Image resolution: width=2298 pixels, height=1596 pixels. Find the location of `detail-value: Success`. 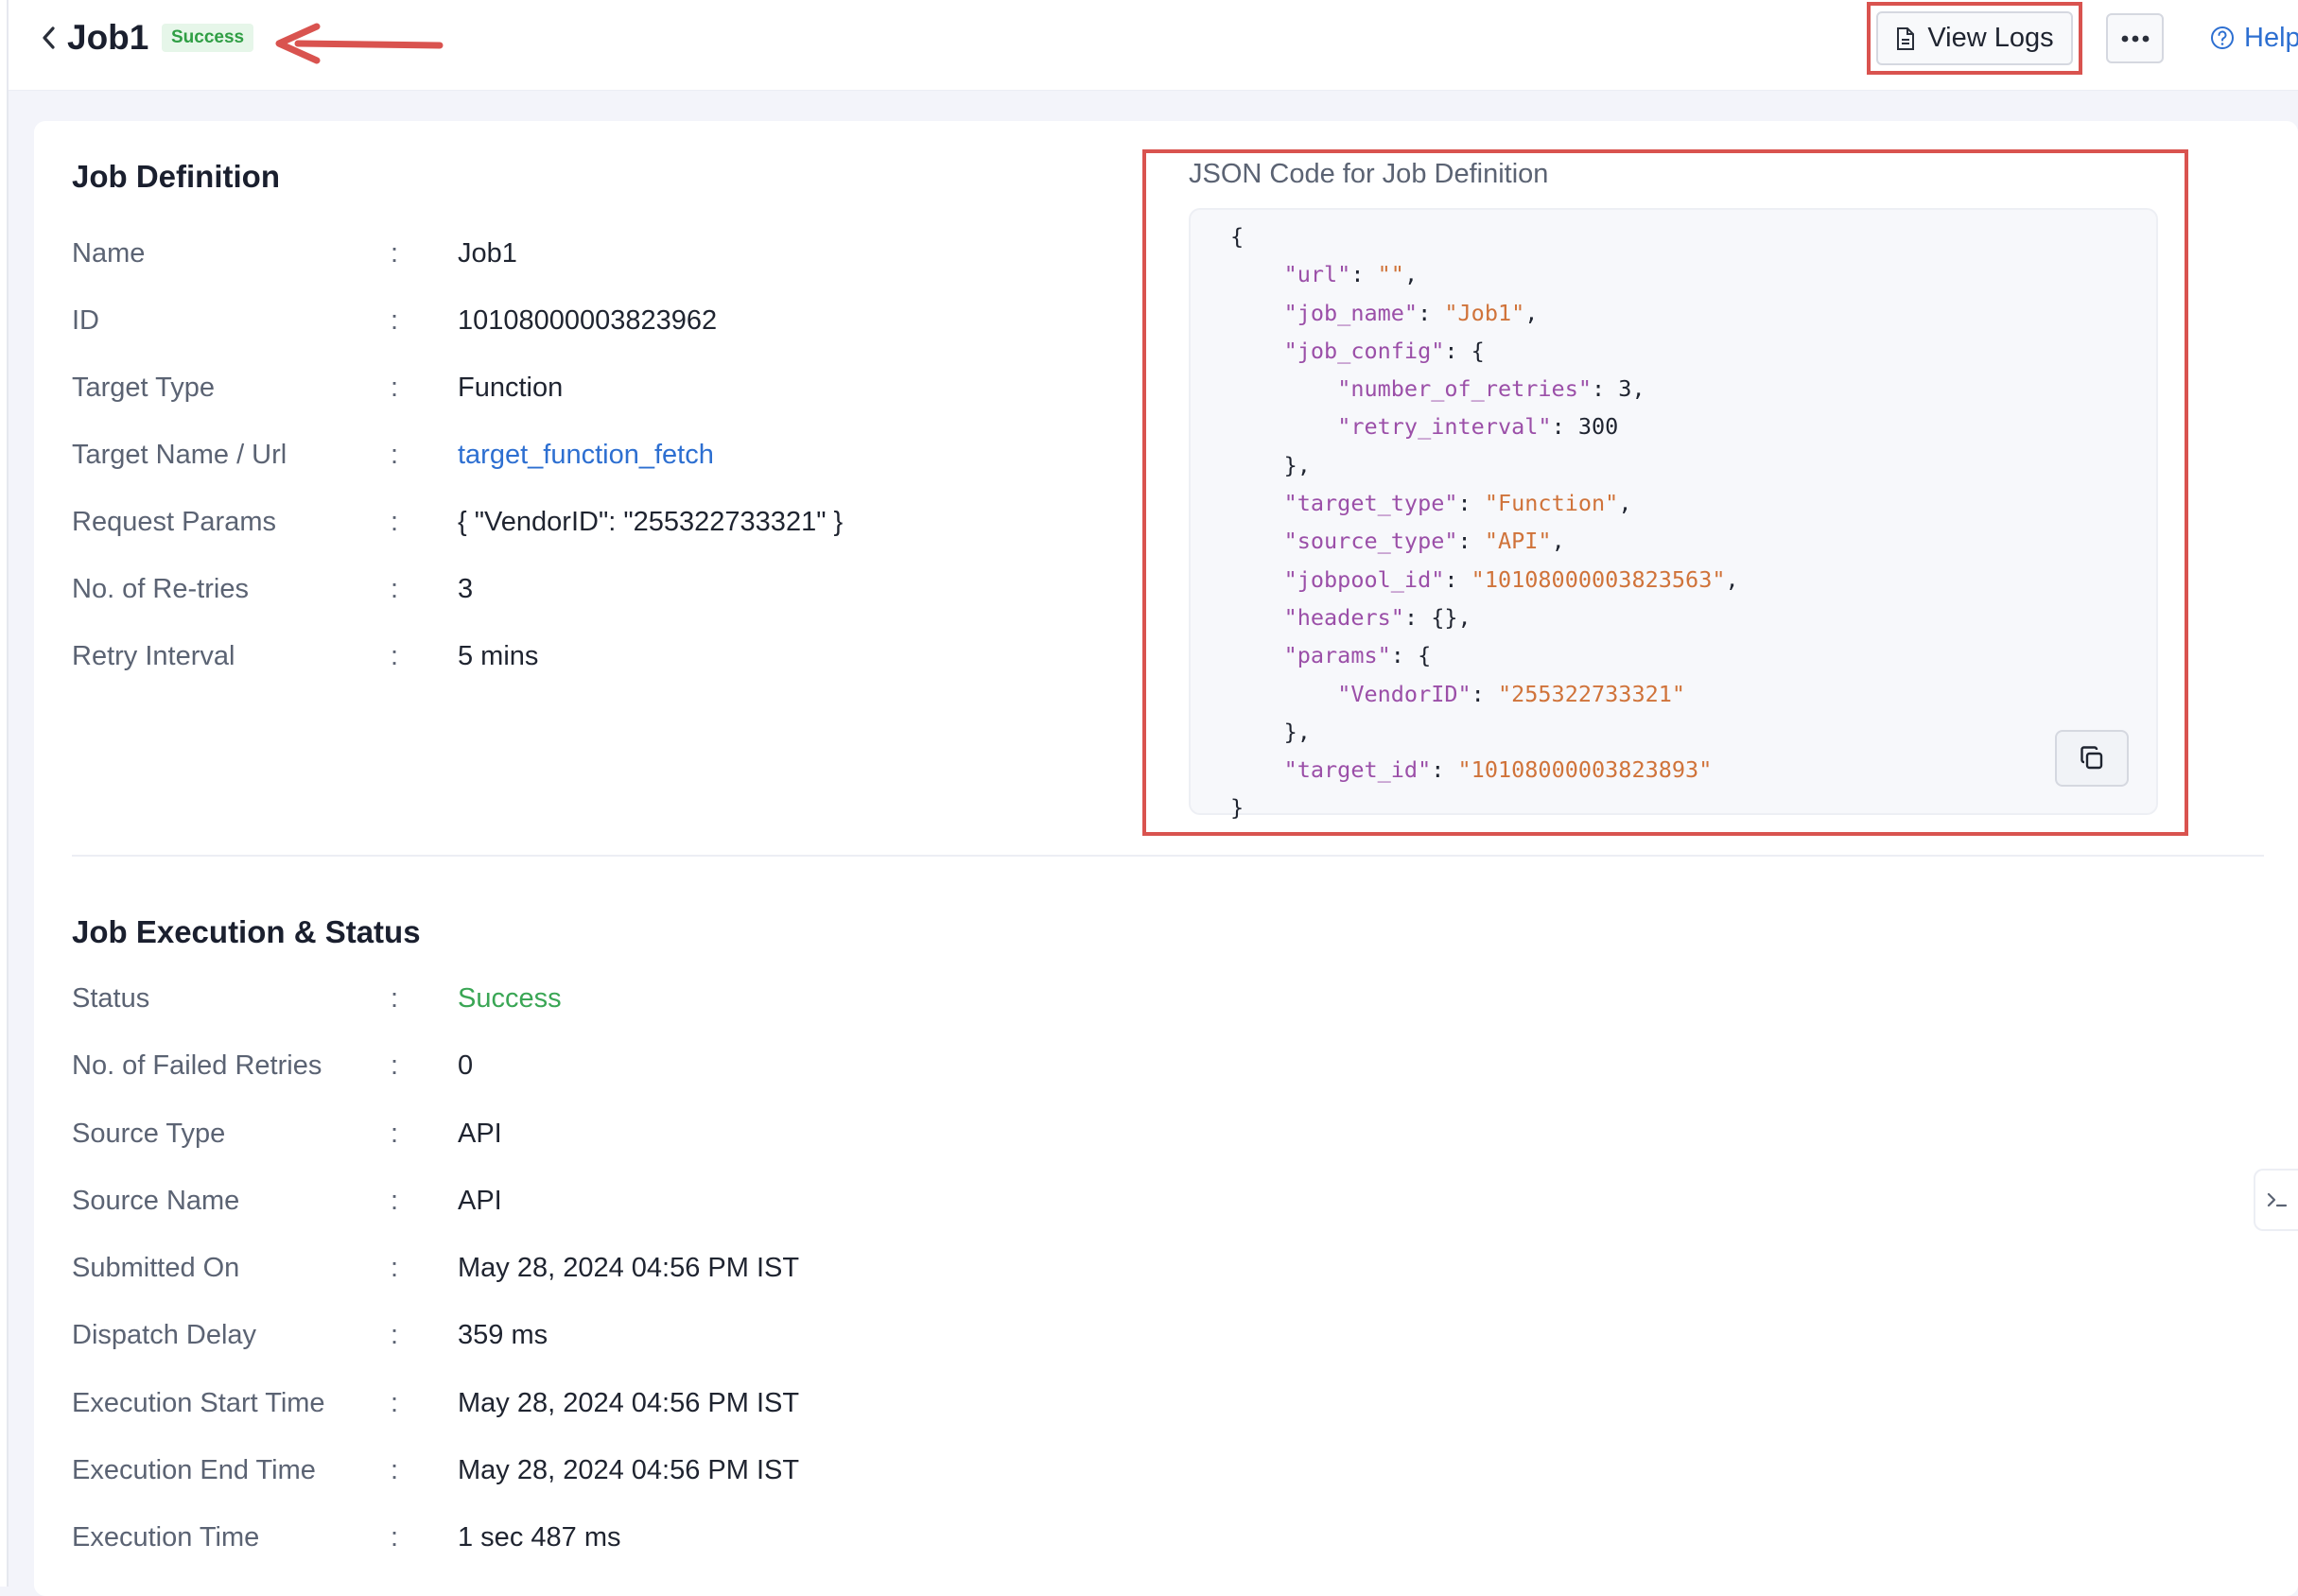

detail-value: Success is located at coordinates (510, 999).